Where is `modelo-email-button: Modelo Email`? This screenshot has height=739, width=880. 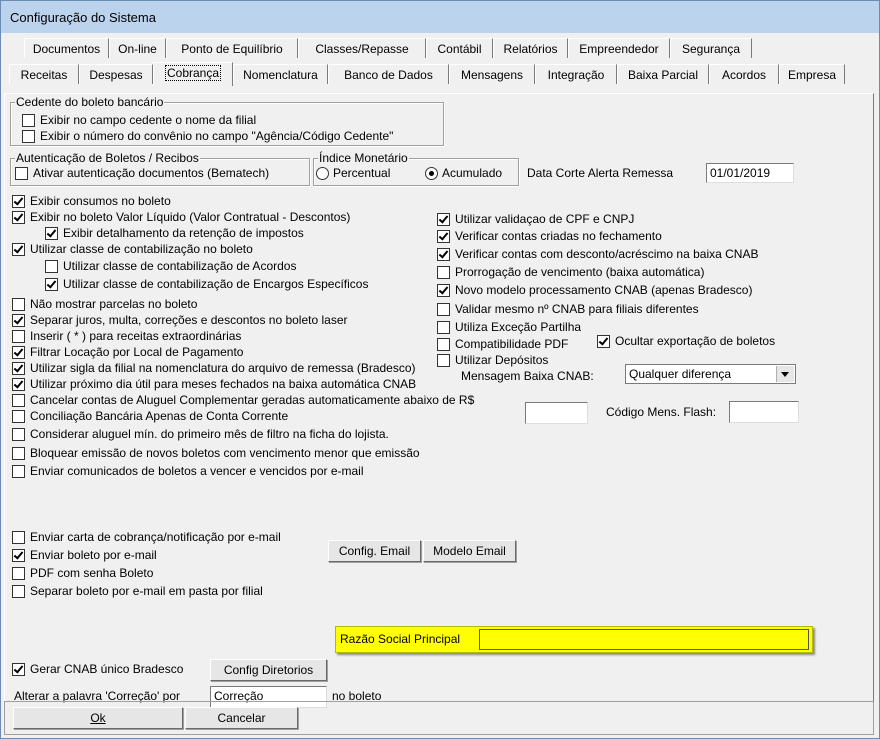 modelo-email-button: Modelo Email is located at coordinates (469, 551).